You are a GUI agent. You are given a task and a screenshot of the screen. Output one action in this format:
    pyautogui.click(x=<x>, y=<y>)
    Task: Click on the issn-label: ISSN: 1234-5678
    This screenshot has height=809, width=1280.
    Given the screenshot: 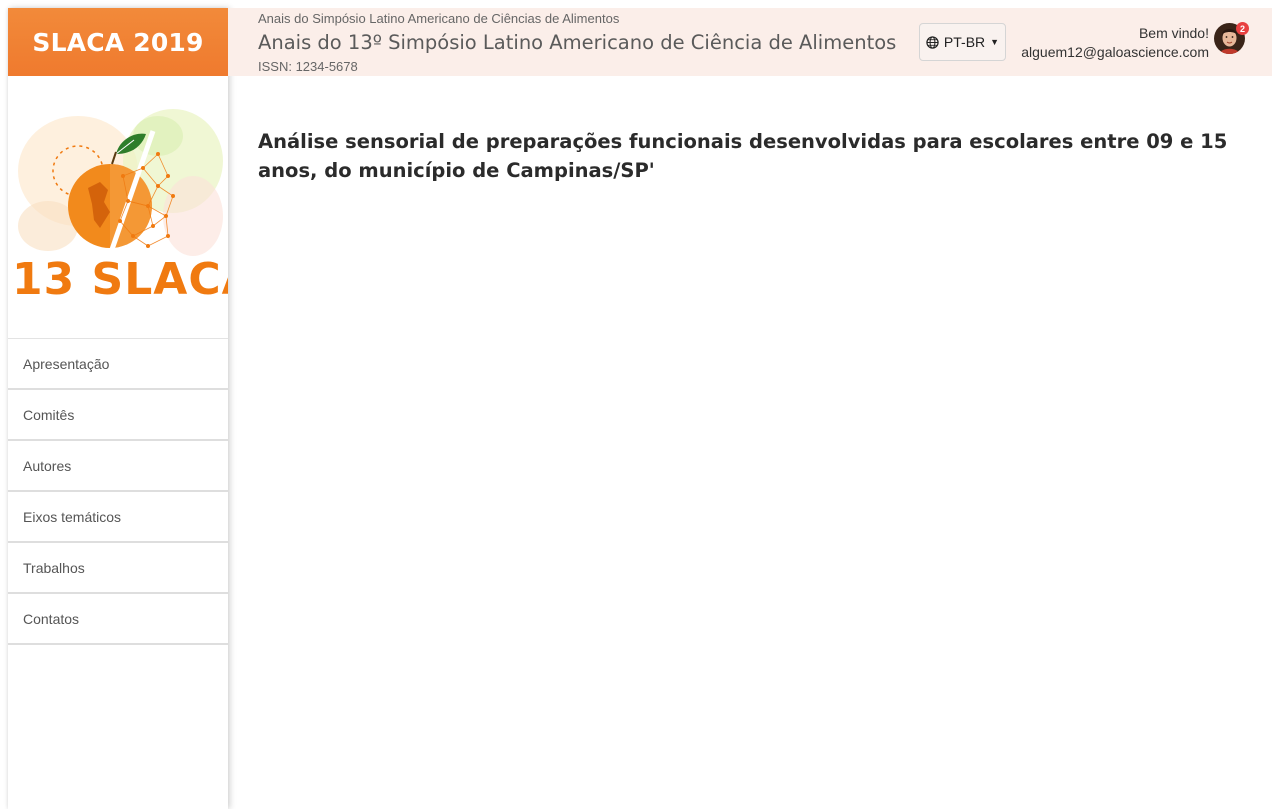 What is the action you would take?
    pyautogui.click(x=308, y=66)
    